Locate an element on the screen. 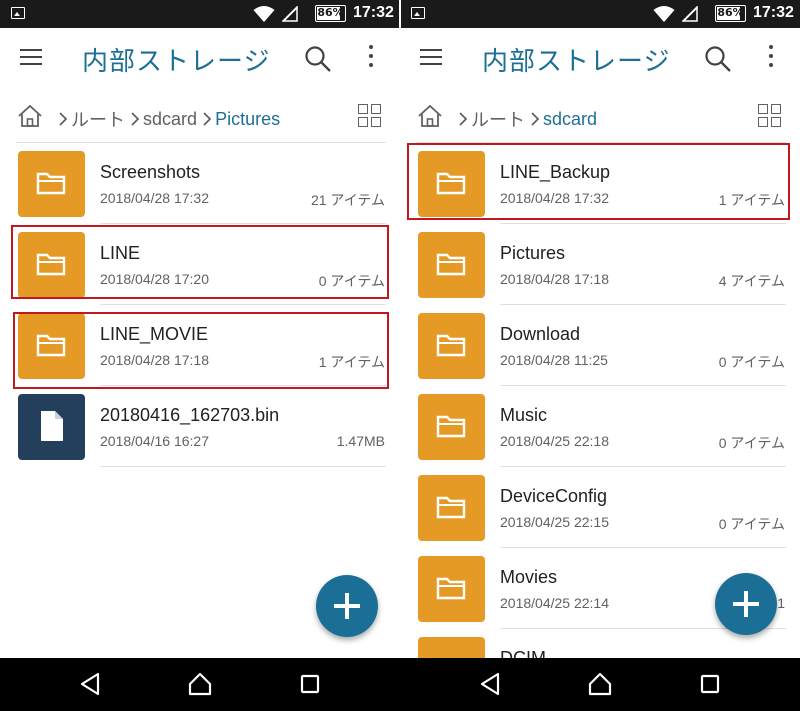 This screenshot has width=800, height=711. file-name: Screenshots is located at coordinates (150, 172).